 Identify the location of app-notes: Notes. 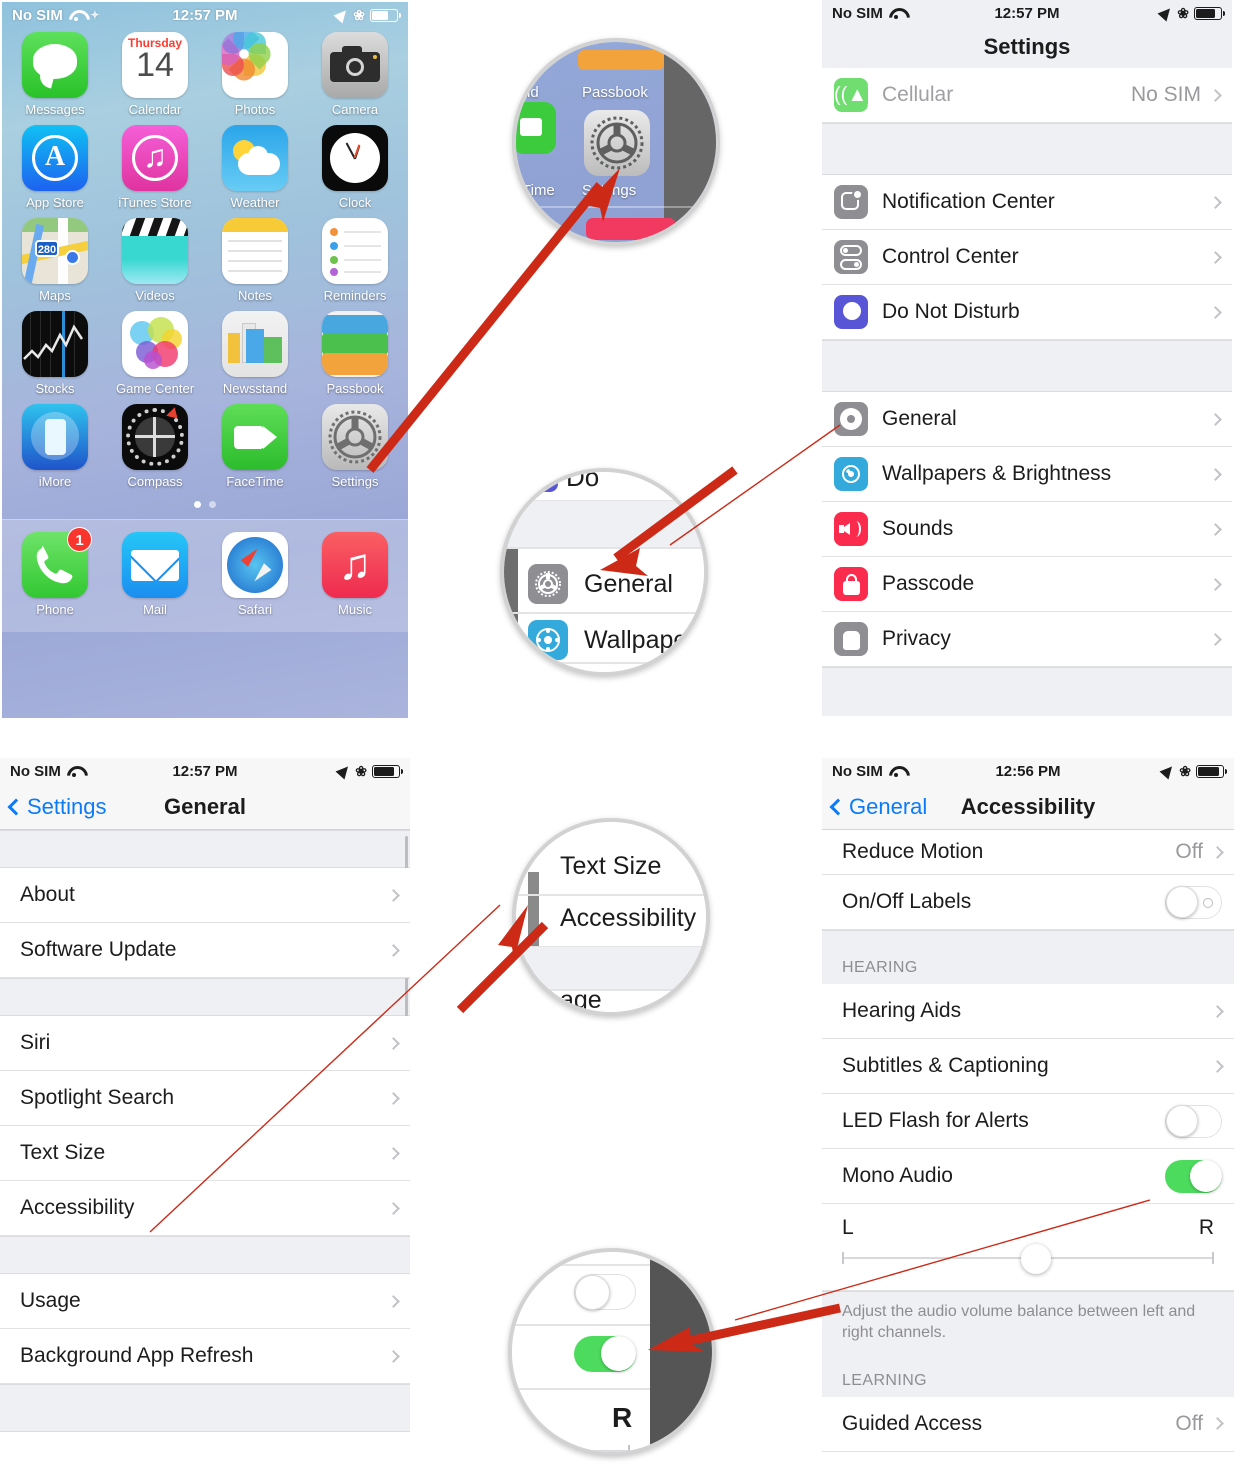
(255, 260).